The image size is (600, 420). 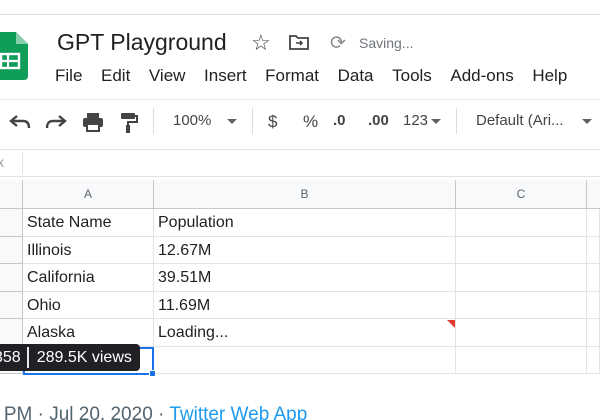 I want to click on zoom-select: 100%, so click(x=205, y=120).